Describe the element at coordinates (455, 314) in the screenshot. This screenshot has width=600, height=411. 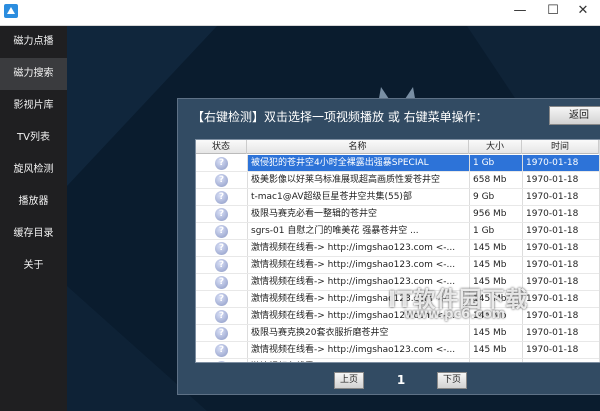
I see `watermark-url: www.pc6.com` at that location.